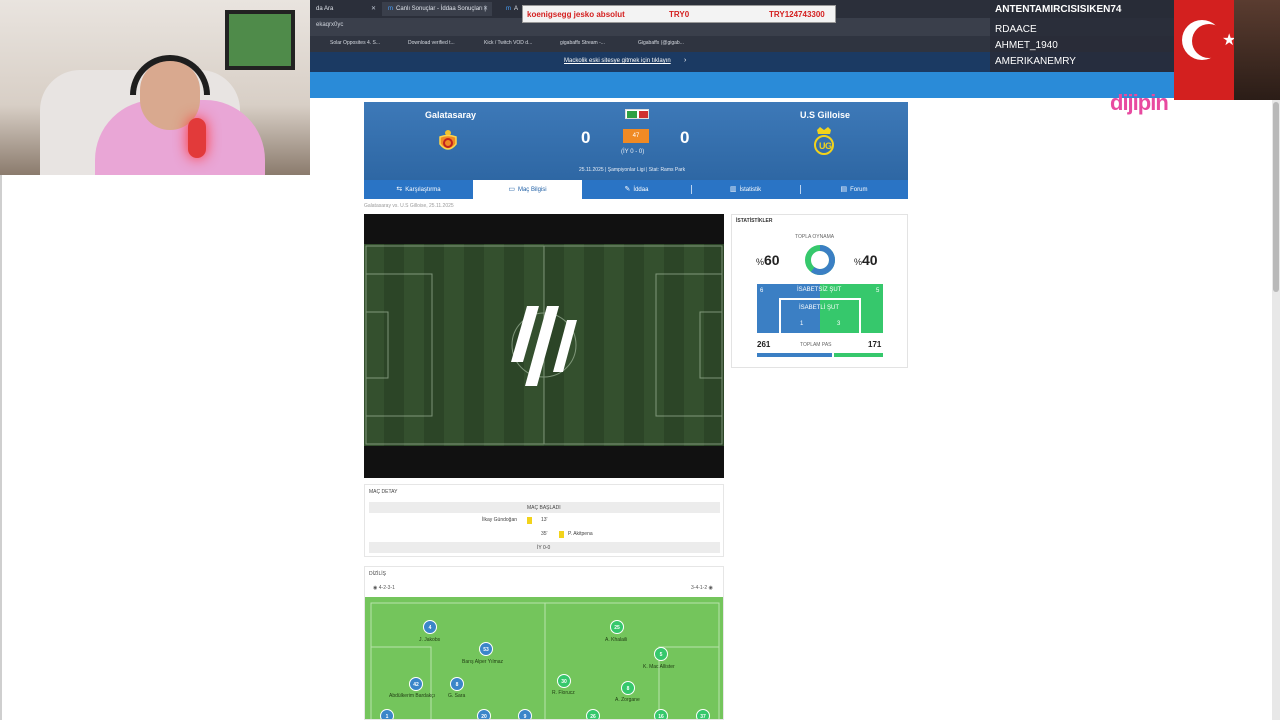  I want to click on turkish-flag-image: ★, so click(1227, 50).